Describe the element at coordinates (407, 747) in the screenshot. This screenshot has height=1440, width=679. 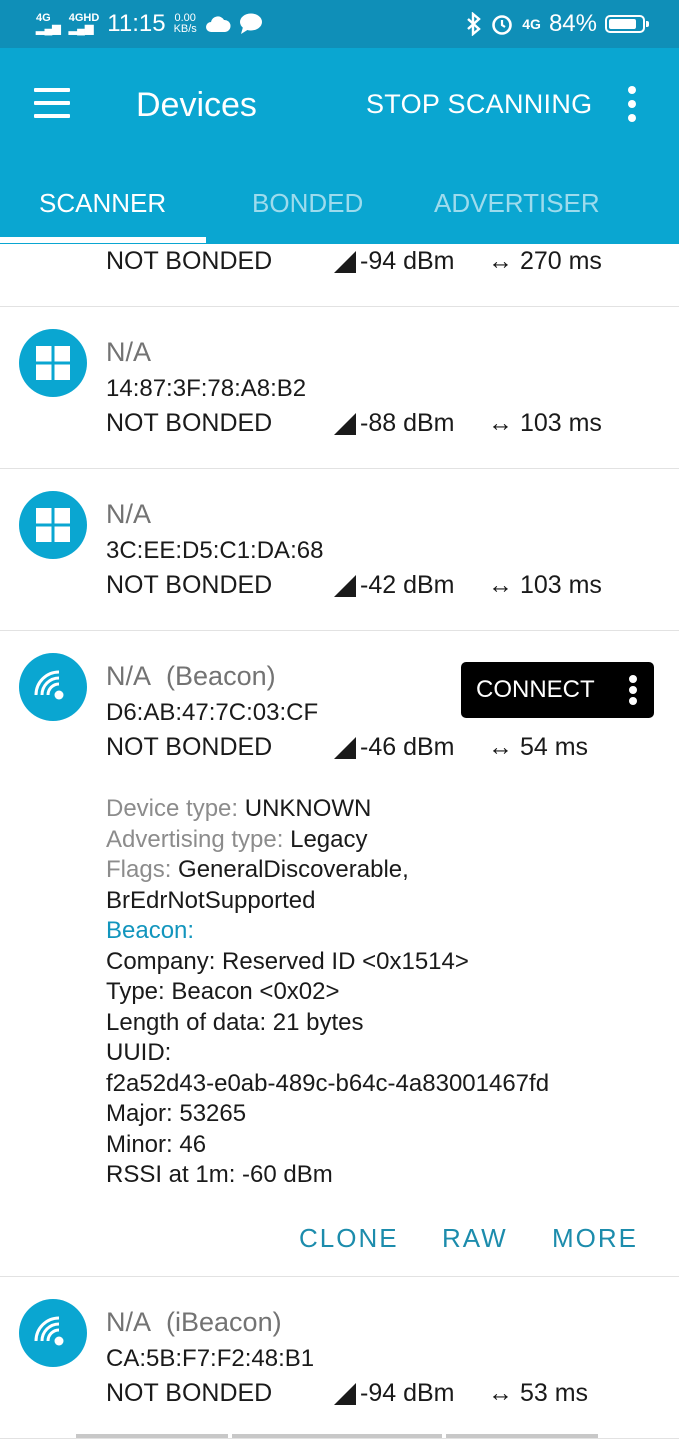
I see `rssi-value: -46 dBm` at that location.